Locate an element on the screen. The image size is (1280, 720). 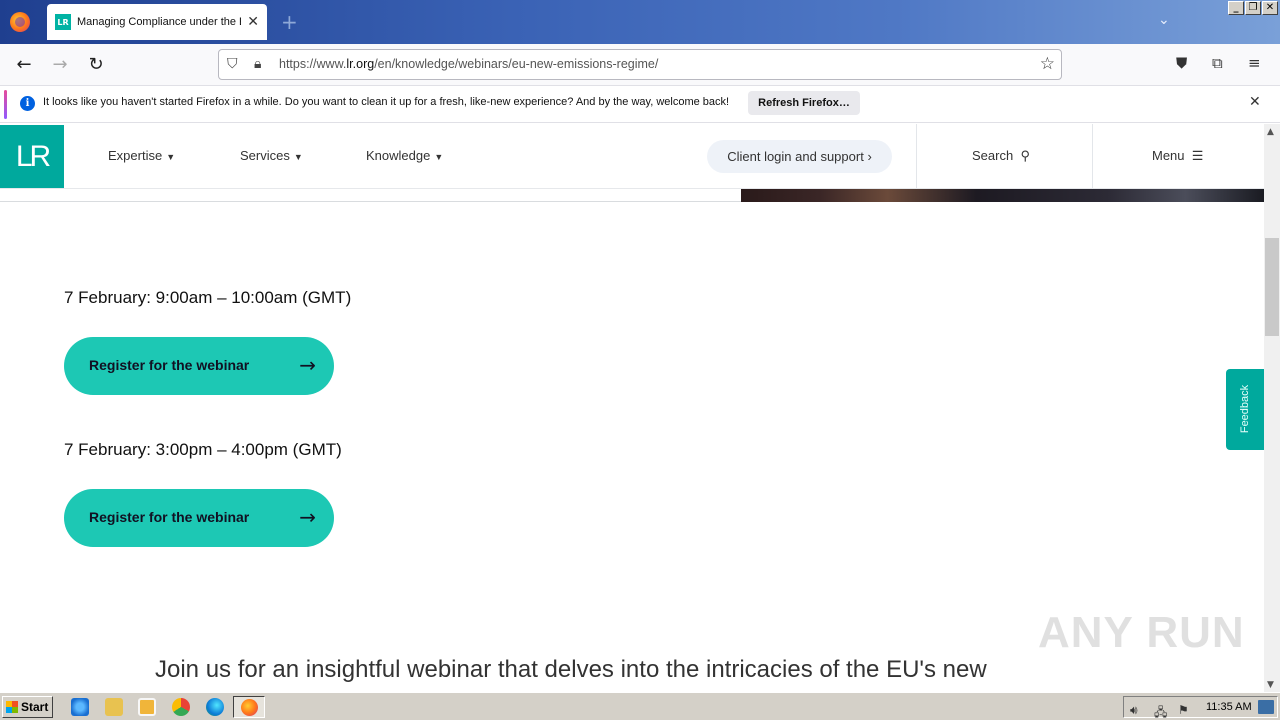
search-button: Search ⚲ is located at coordinates (1001, 156).